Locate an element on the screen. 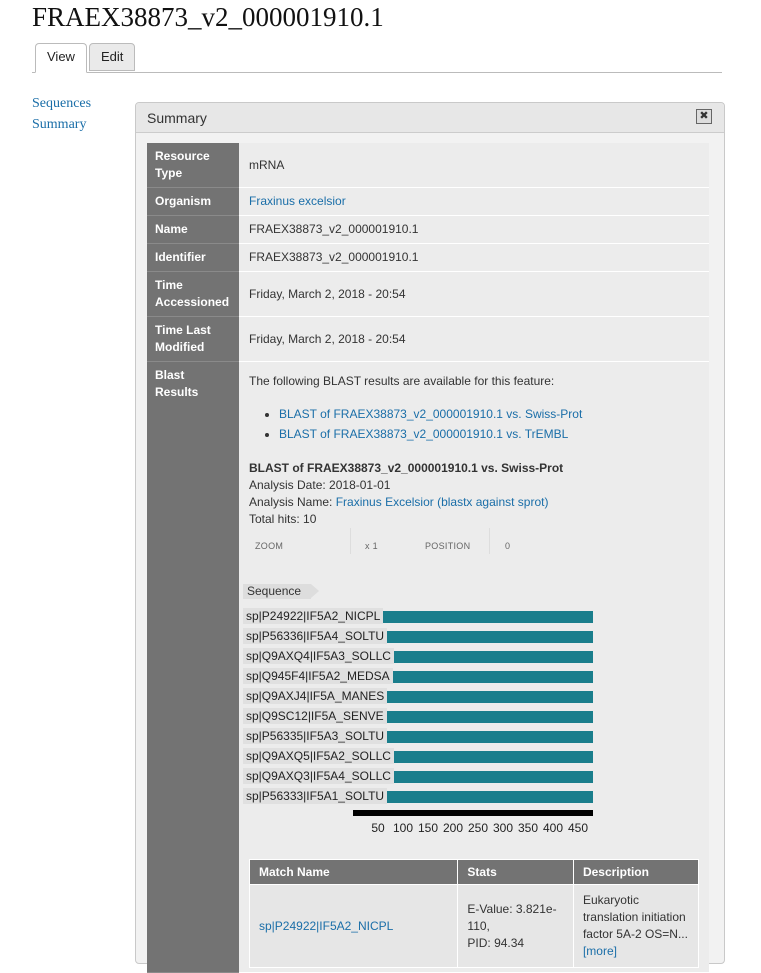  axis-tick-label: 450 is located at coordinates (578, 828).